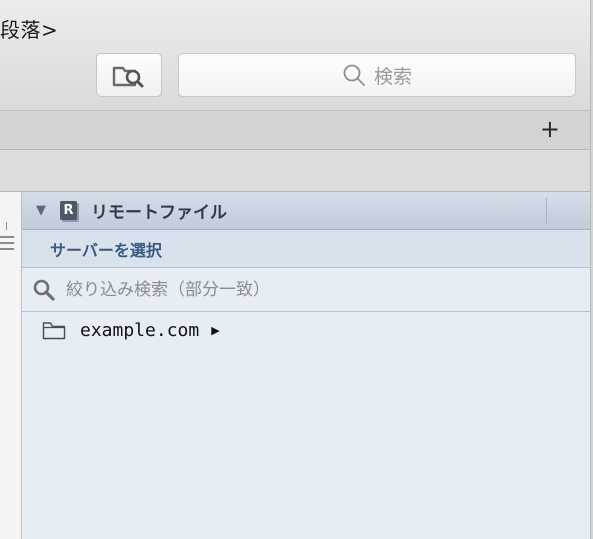 The width and height of the screenshot is (593, 539). What do you see at coordinates (68, 210) in the screenshot?
I see `remote-badge-icon: R` at bounding box center [68, 210].